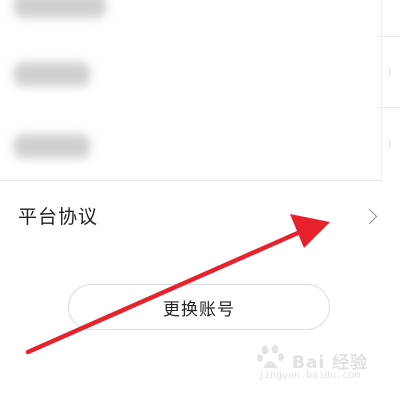 The image size is (400, 400). What do you see at coordinates (316, 364) in the screenshot?
I see `baidu-jingyan-watermark: Bai 经验 jingyan.baidu.com` at bounding box center [316, 364].